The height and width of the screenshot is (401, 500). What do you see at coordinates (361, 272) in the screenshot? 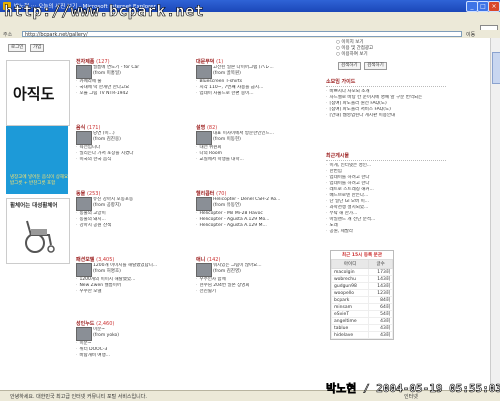
I see `table-row: macolgin 173회` at bounding box center [361, 272].